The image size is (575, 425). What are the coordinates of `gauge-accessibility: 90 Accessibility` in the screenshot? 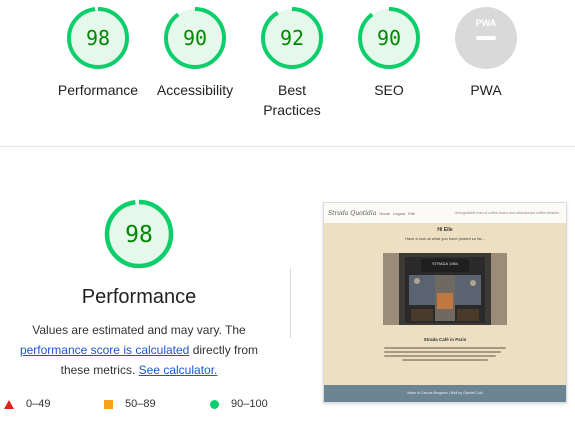 It's located at (195, 53).